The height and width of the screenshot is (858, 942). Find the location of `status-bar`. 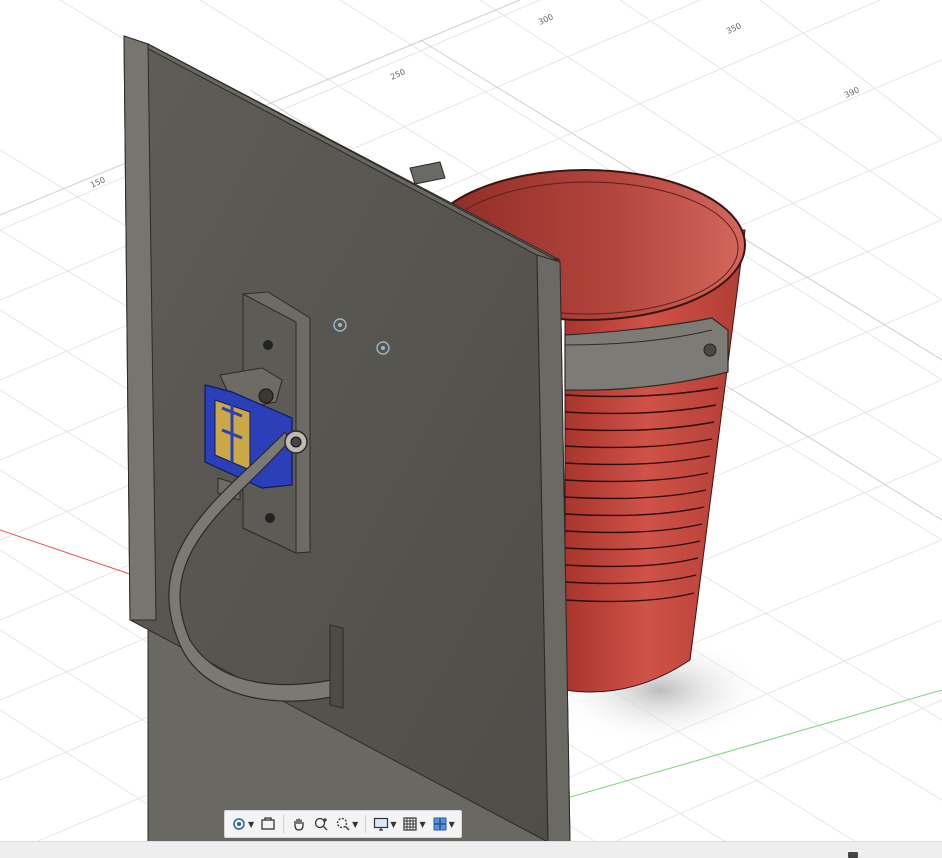

status-bar is located at coordinates (471, 849).